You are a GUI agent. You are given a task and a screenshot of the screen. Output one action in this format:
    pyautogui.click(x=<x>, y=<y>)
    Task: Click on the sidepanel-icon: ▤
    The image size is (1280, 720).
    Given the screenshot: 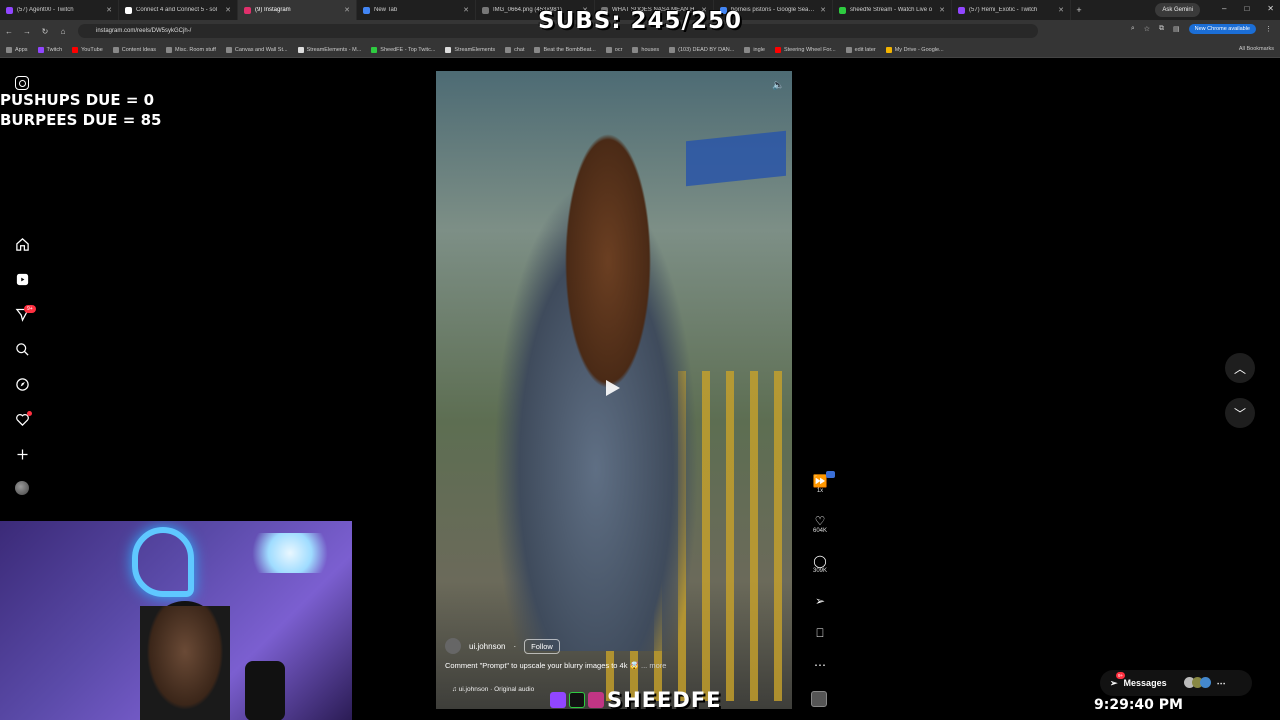 What is the action you would take?
    pyautogui.click(x=1176, y=29)
    